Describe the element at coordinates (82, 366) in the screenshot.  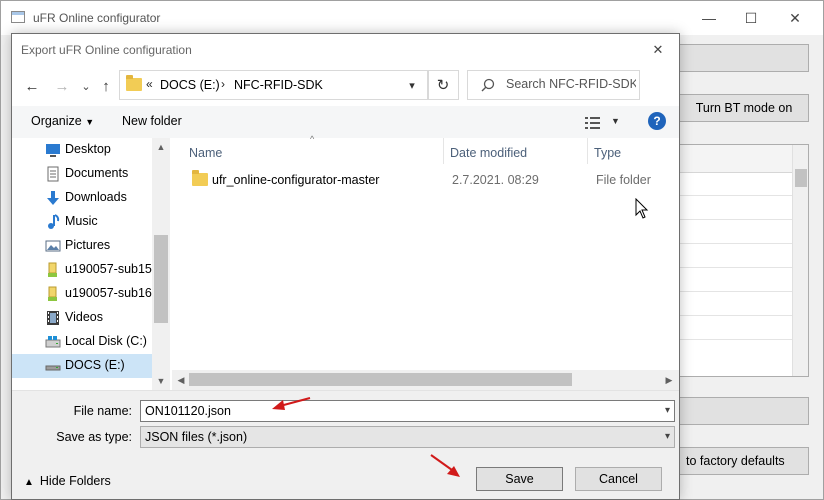
I see `nav-item-docs-drive: DOCS (E:)` at that location.